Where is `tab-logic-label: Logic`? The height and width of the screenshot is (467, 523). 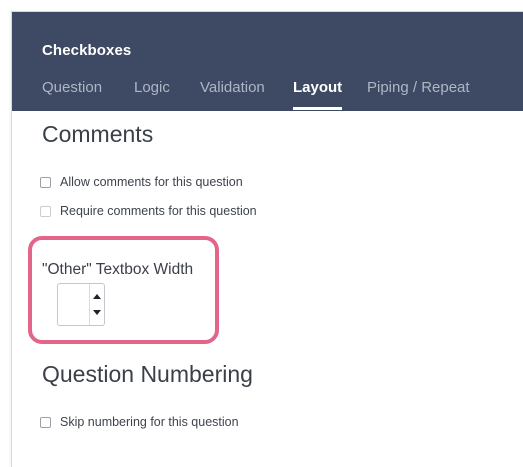
tab-logic-label: Logic is located at coordinates (152, 87).